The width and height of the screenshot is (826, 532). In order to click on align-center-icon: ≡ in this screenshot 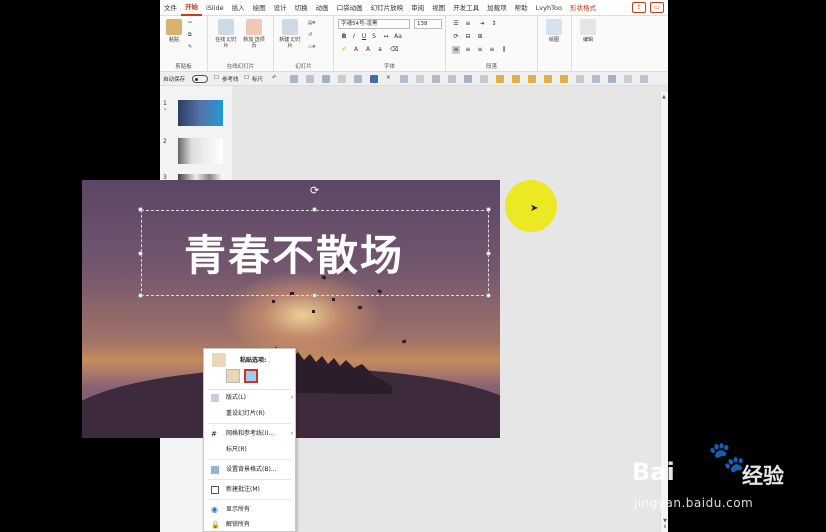, I will do `click(468, 50)`.